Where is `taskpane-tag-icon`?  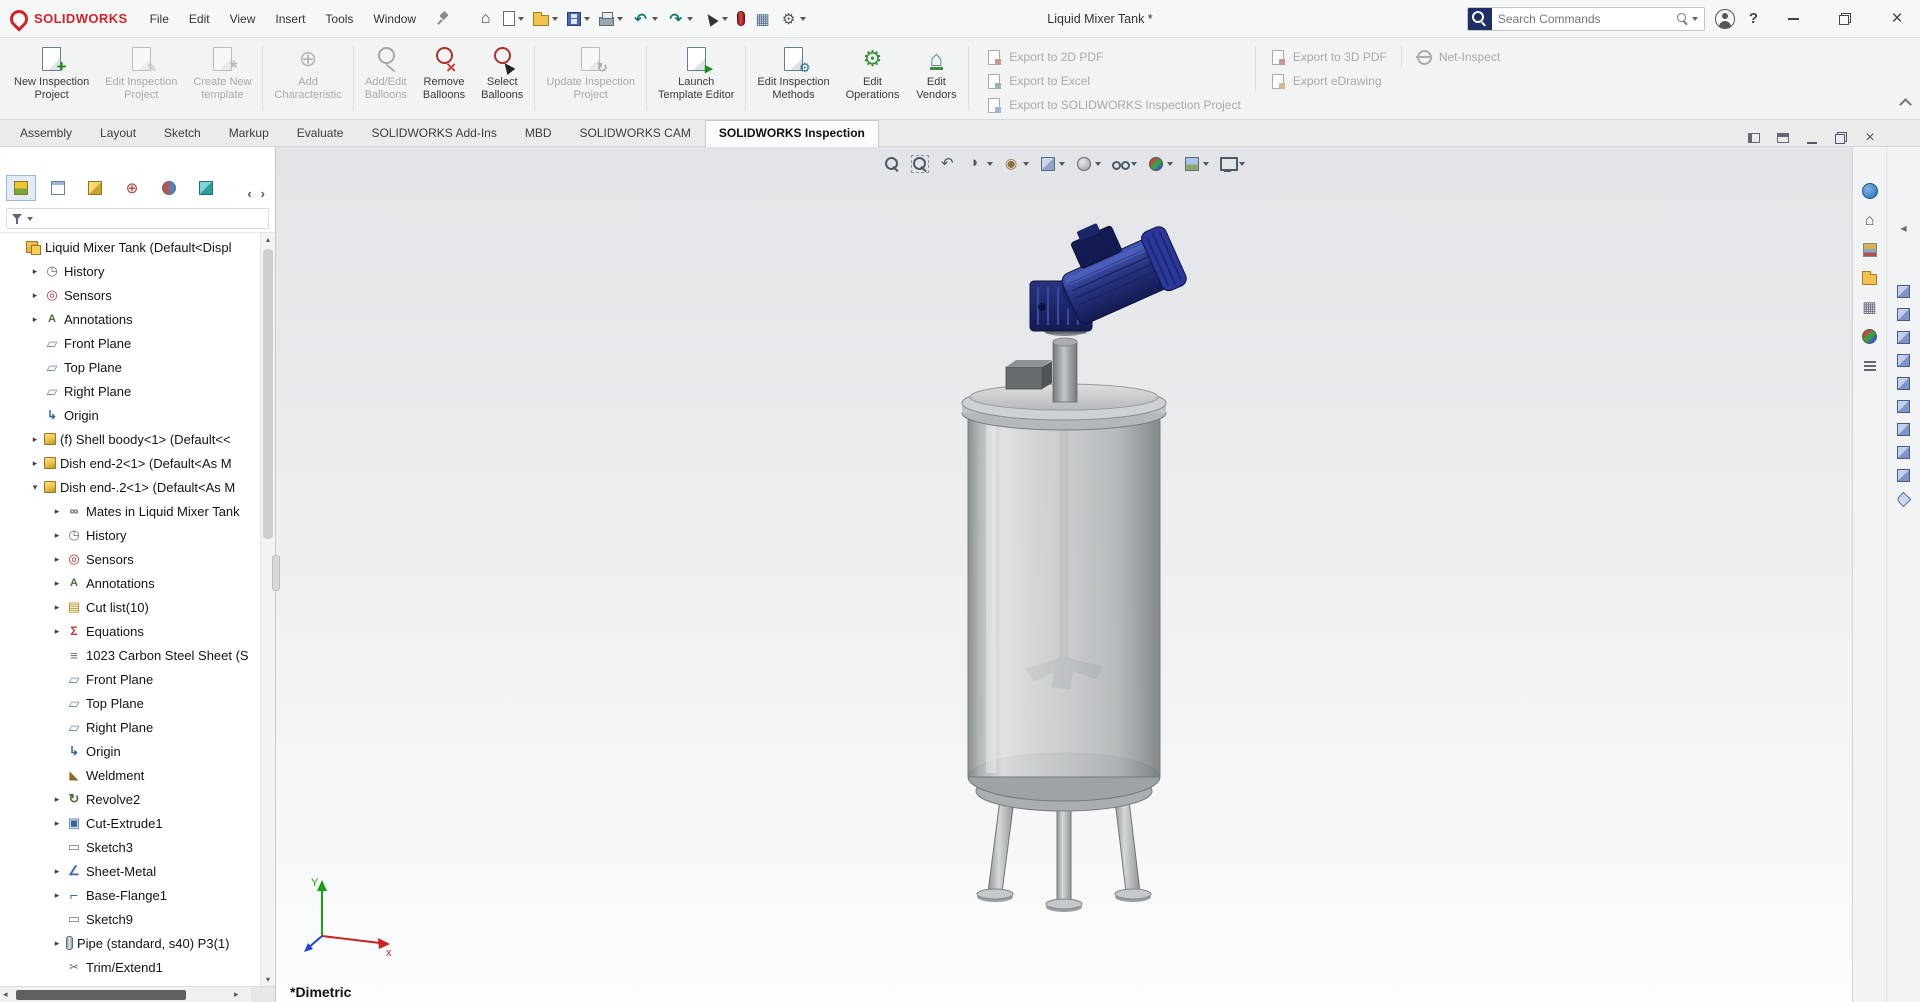 taskpane-tag-icon is located at coordinates (1903, 499).